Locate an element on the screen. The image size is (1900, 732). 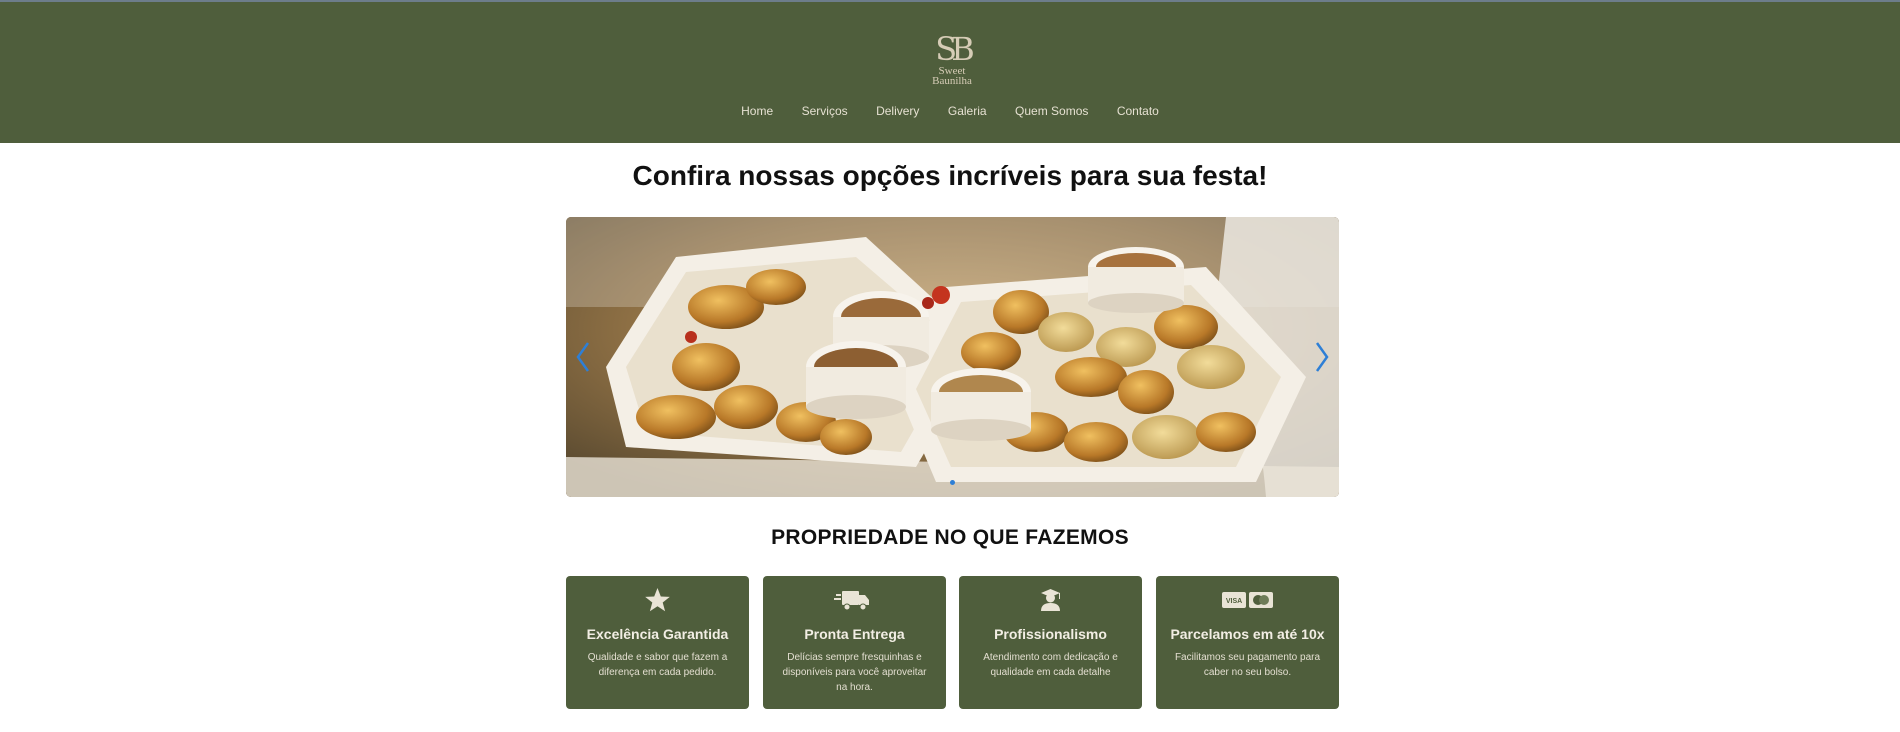
feature-card-title: Excelência Garantida is located at coordinates (657, 634).